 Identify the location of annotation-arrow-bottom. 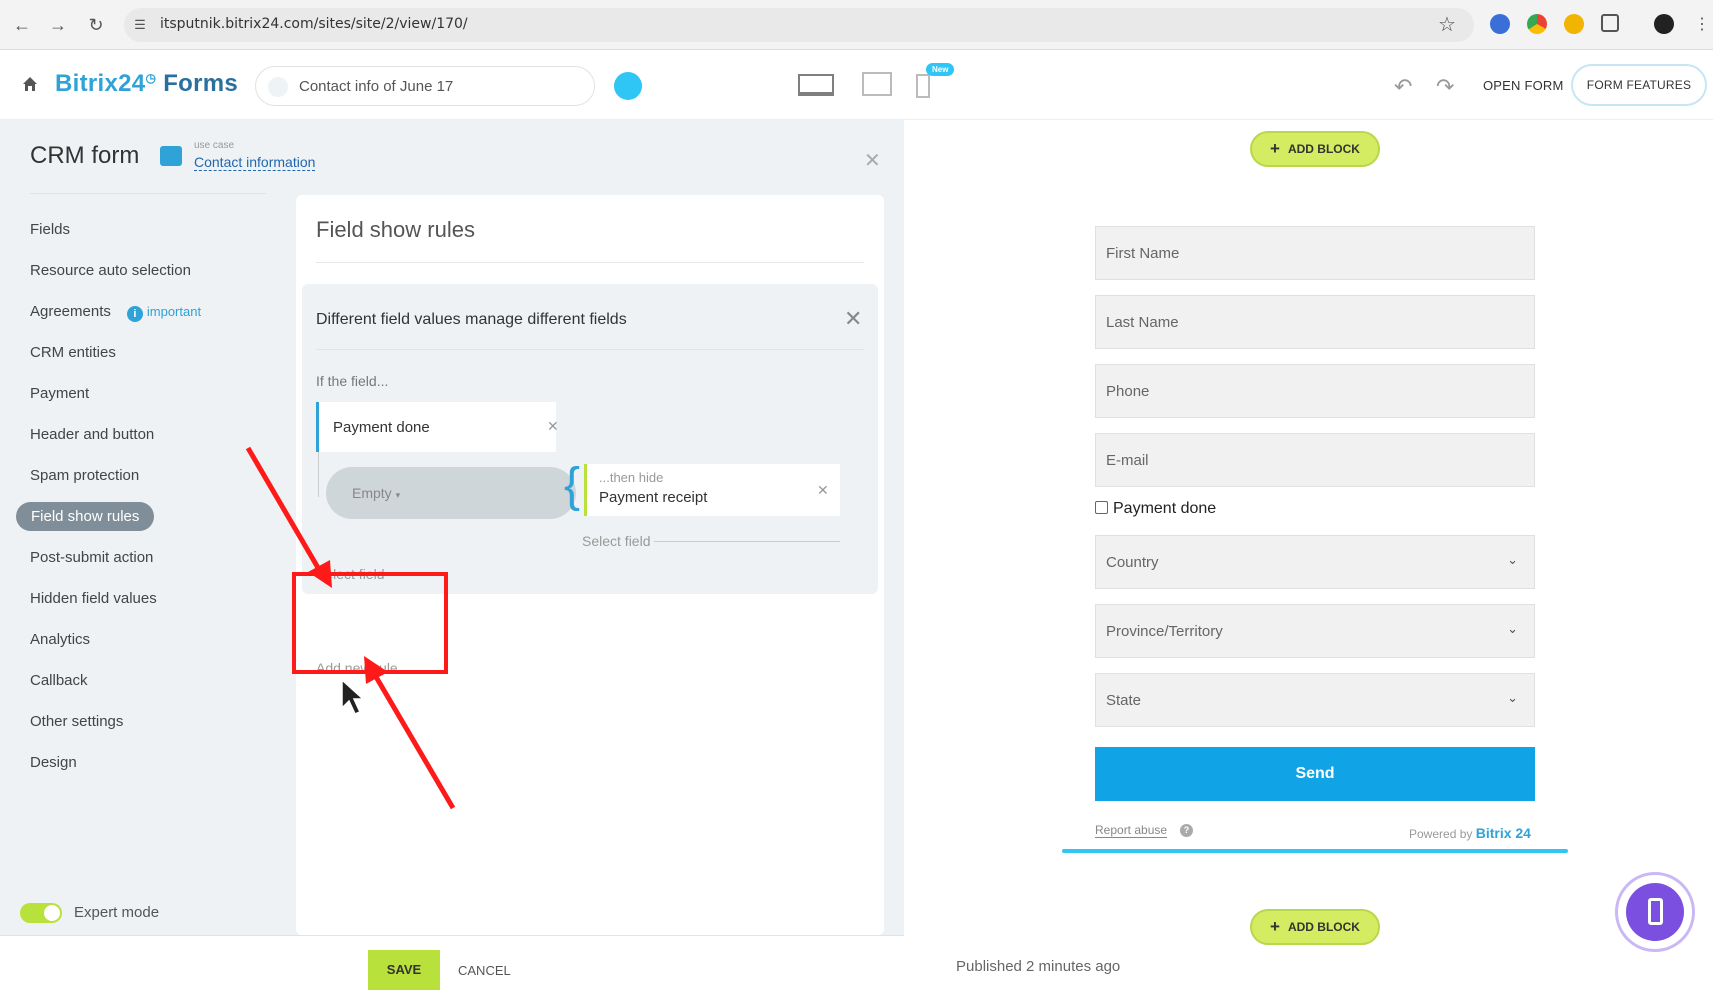
(412, 739).